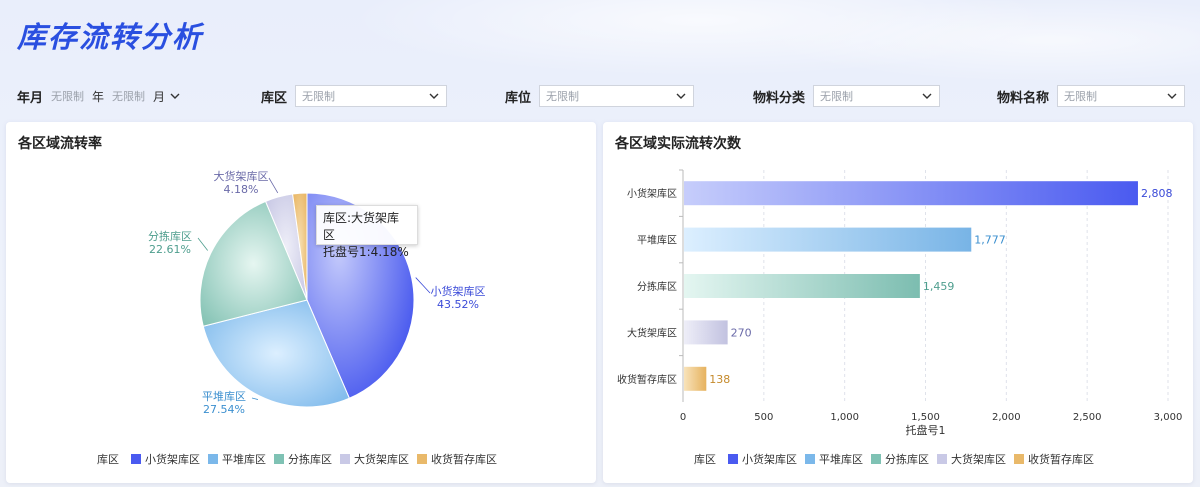 The image size is (1200, 487). What do you see at coordinates (458, 304) in the screenshot?
I see `pie-label-percent: 43.52%` at bounding box center [458, 304].